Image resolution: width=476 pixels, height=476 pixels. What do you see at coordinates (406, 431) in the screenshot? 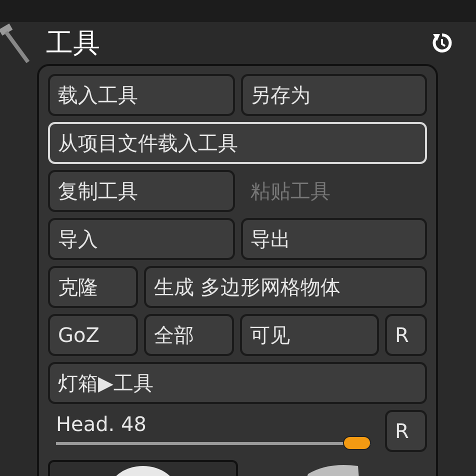
I see `reset-button: R` at bounding box center [406, 431].